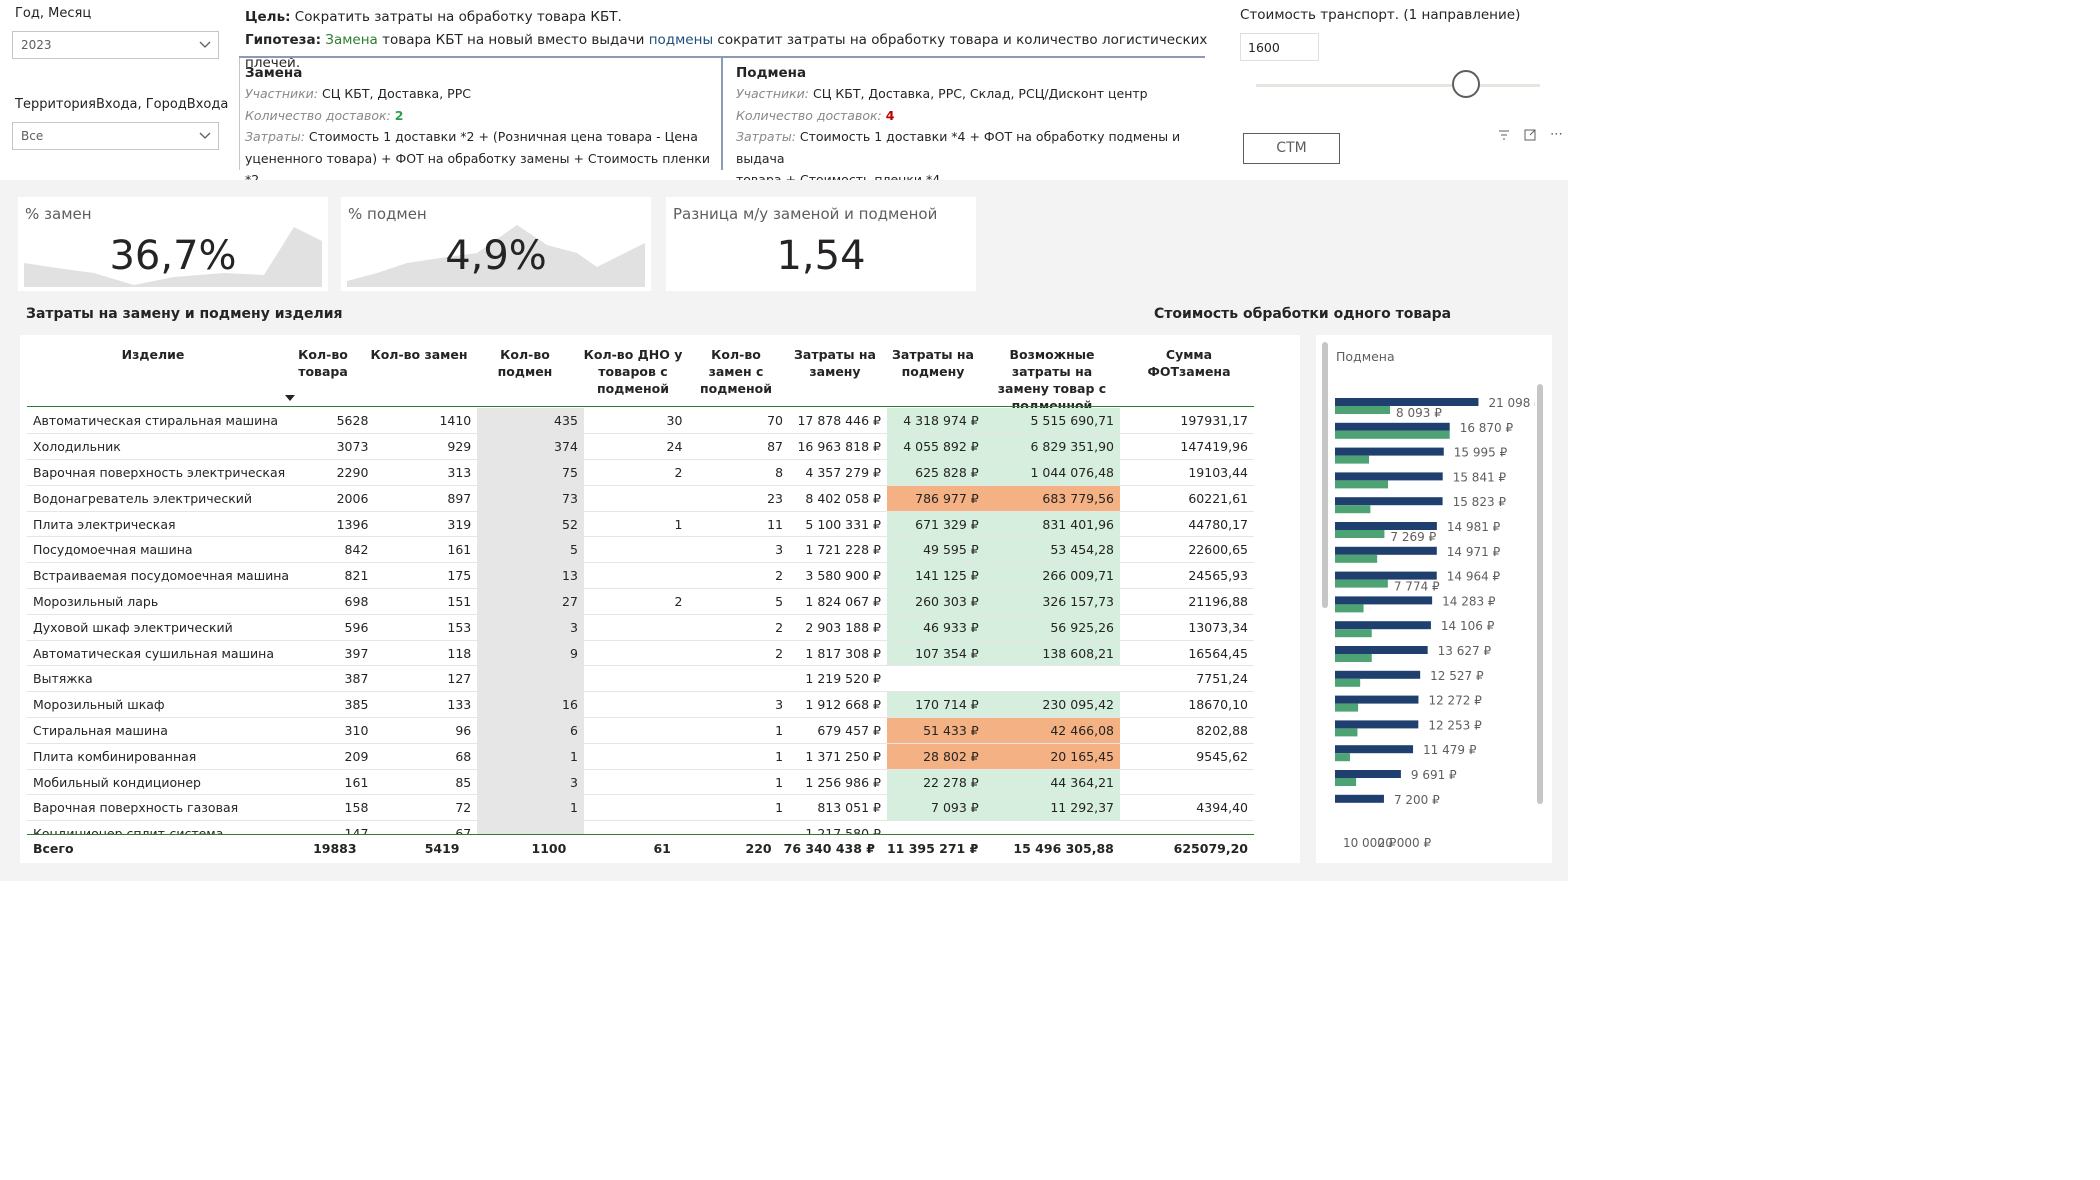 The image size is (2100, 1180). I want to click on cell-value: 5628, so click(335, 421).